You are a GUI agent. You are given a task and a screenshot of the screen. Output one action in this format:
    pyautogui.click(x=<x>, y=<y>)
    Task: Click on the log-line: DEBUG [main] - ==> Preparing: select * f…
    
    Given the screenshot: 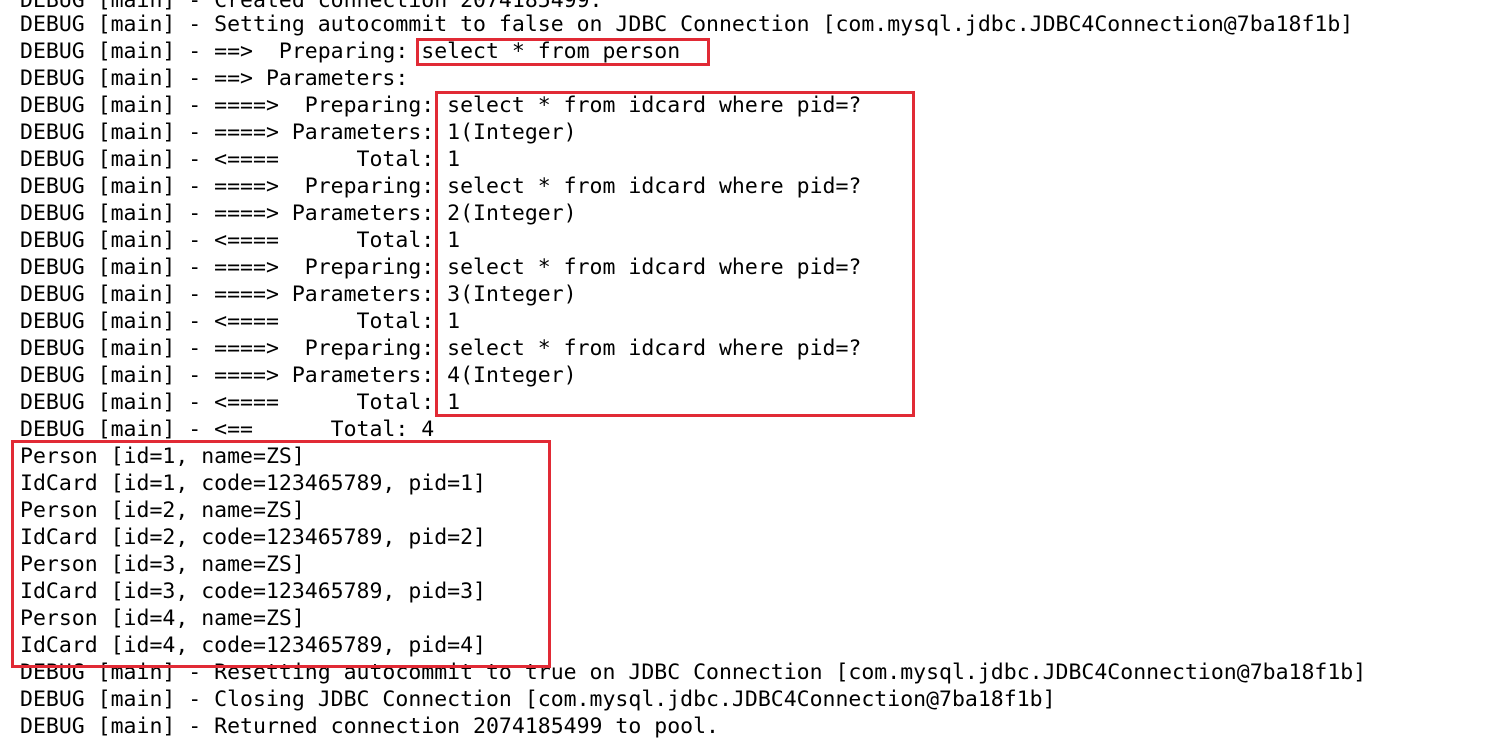 What is the action you would take?
    pyautogui.click(x=350, y=51)
    